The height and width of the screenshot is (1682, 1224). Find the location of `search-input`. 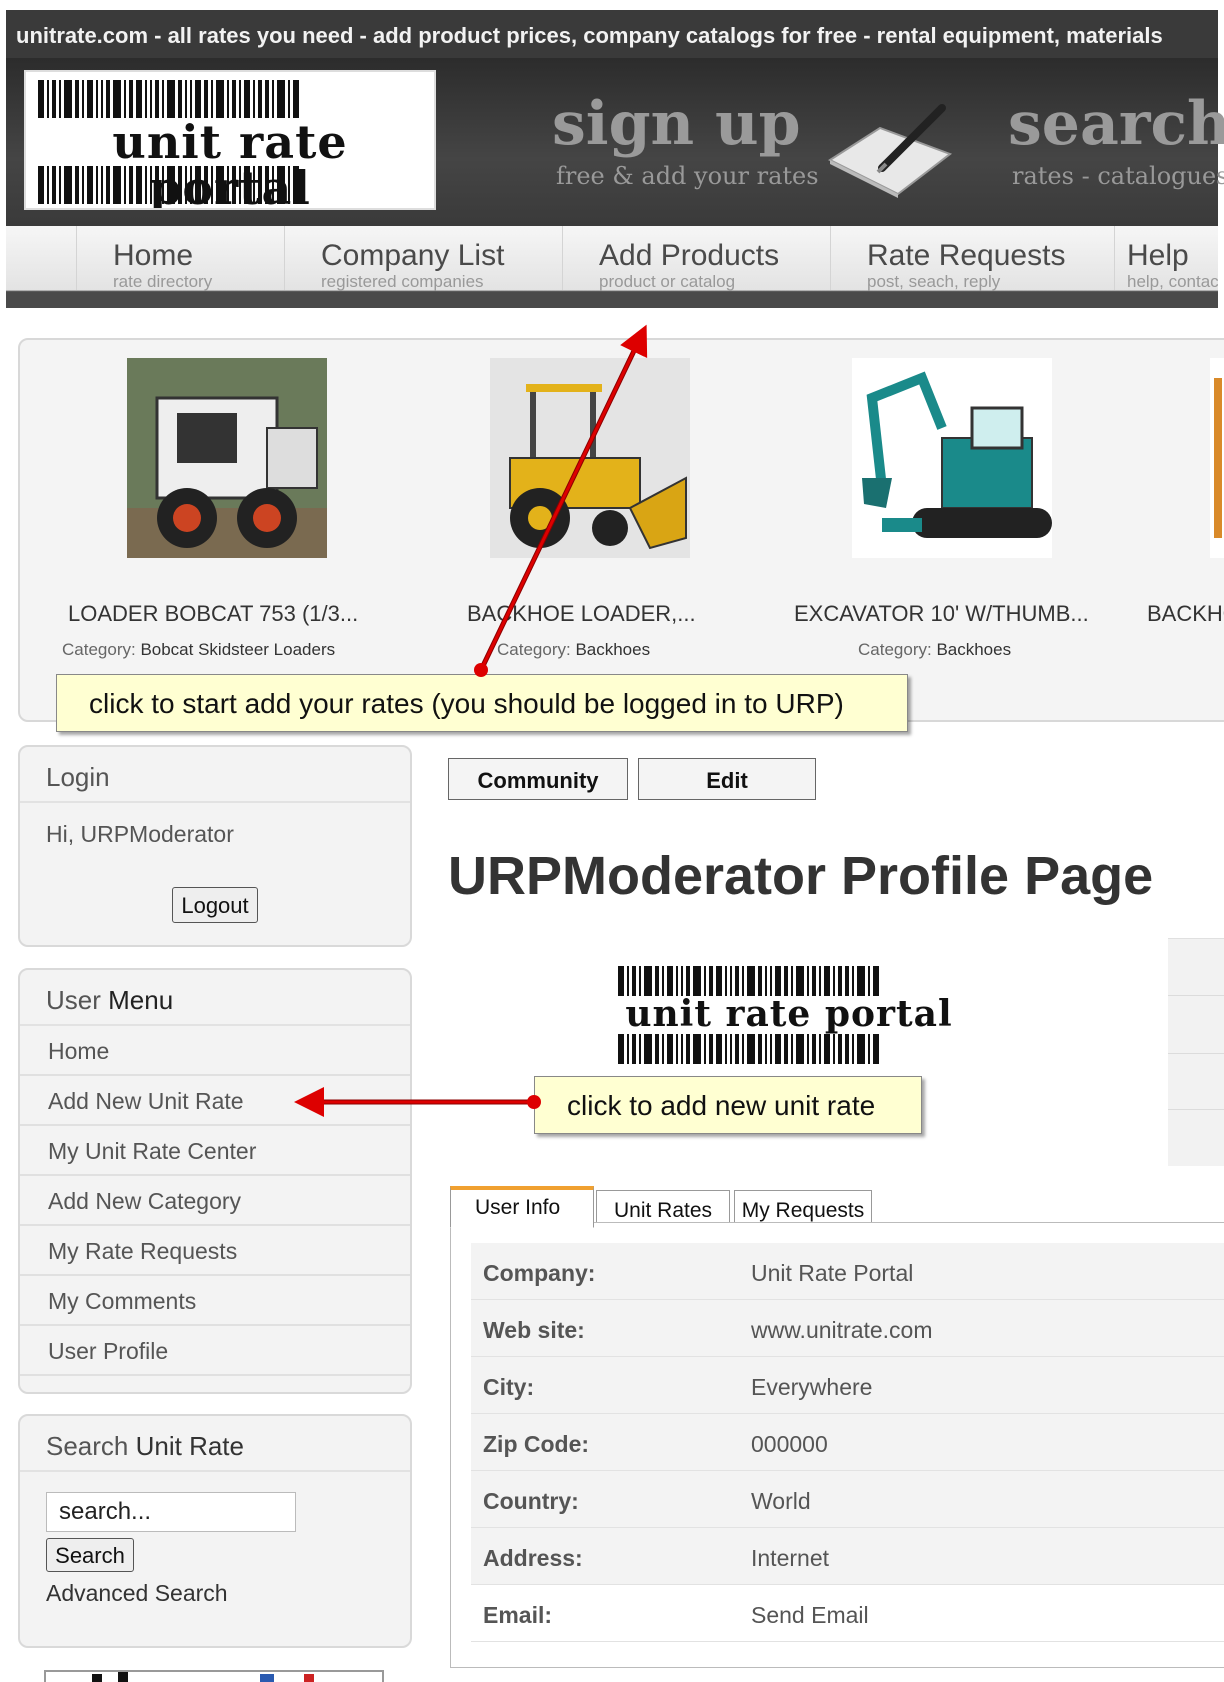

search-input is located at coordinates (171, 1512).